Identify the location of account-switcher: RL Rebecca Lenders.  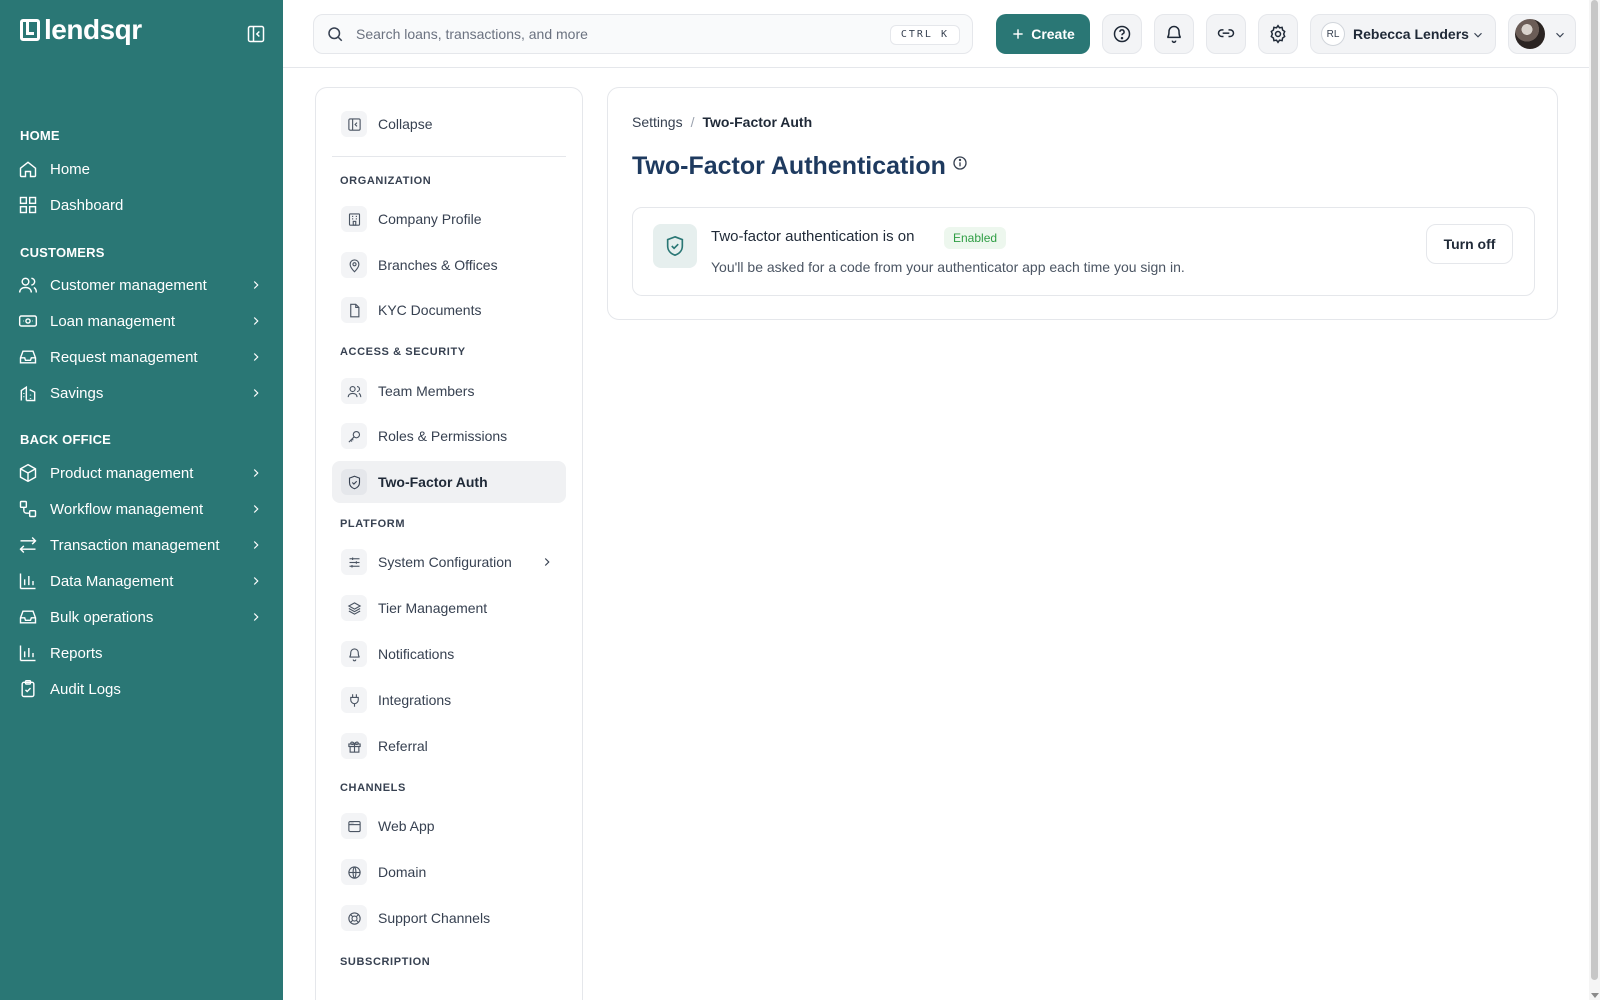
(1403, 34).